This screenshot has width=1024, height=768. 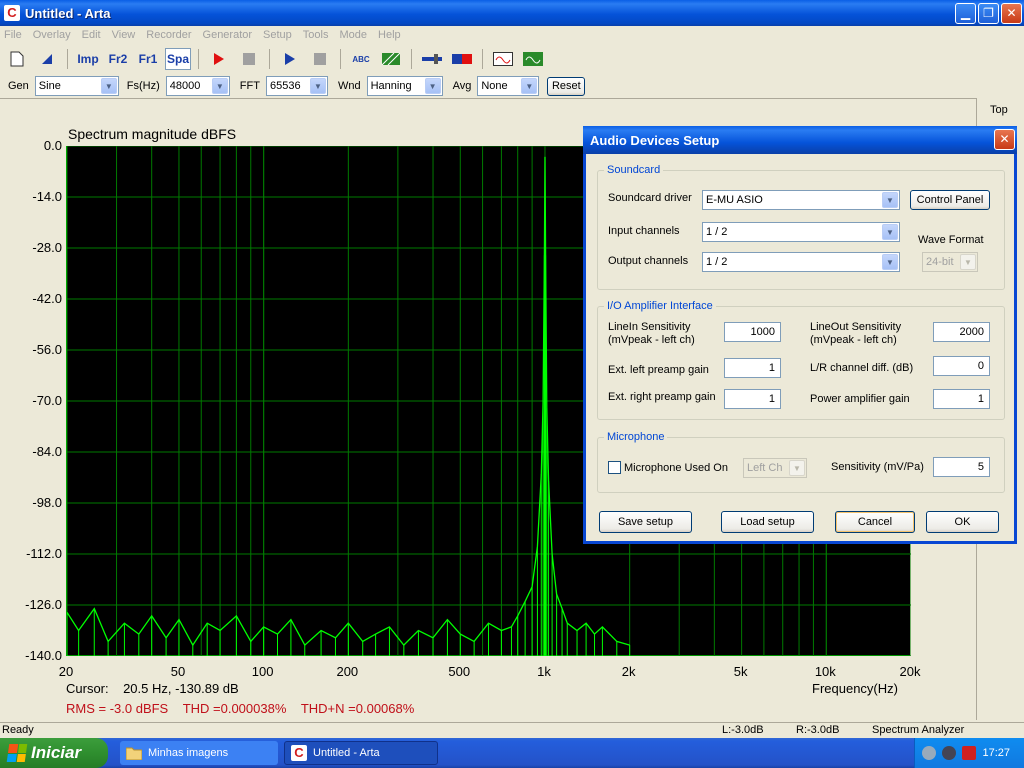 What do you see at coordinates (752, 399) in the screenshot?
I see `ext-right-preamp-input: 1` at bounding box center [752, 399].